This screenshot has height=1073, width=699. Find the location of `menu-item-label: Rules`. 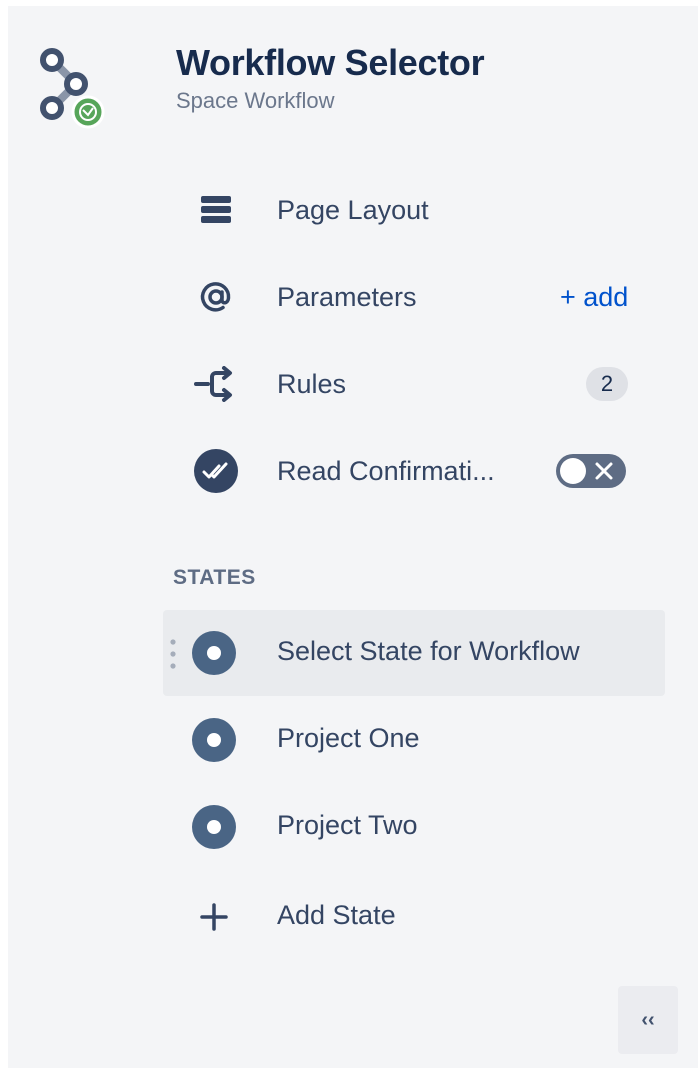

menu-item-label: Rules is located at coordinates (312, 383).